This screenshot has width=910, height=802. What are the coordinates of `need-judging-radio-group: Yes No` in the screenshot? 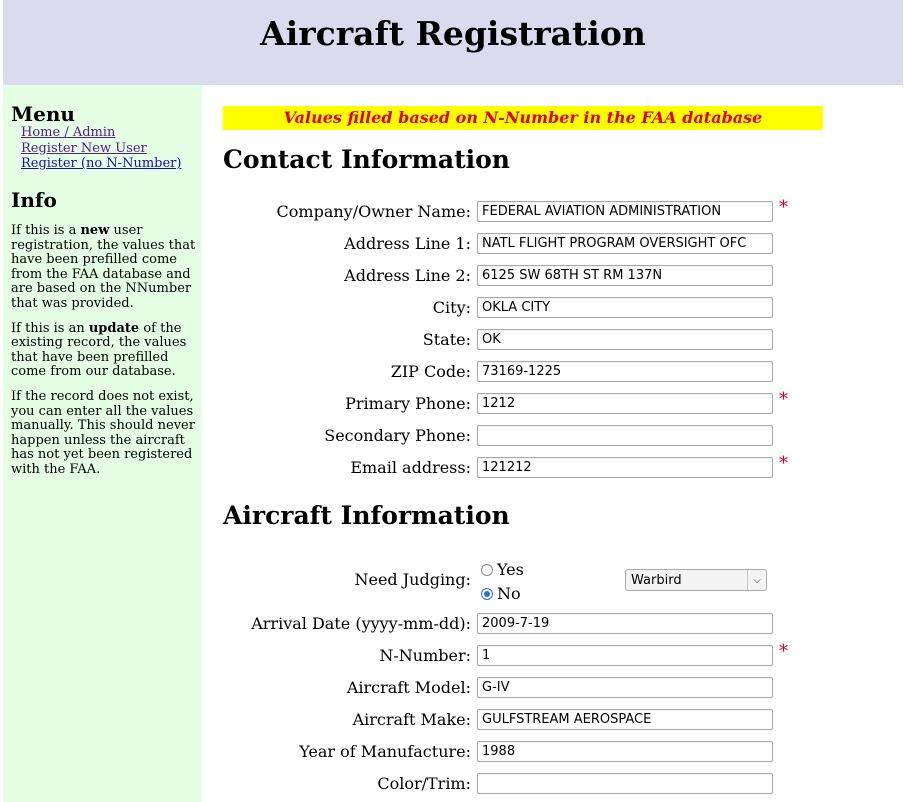 It's located at (502, 582).